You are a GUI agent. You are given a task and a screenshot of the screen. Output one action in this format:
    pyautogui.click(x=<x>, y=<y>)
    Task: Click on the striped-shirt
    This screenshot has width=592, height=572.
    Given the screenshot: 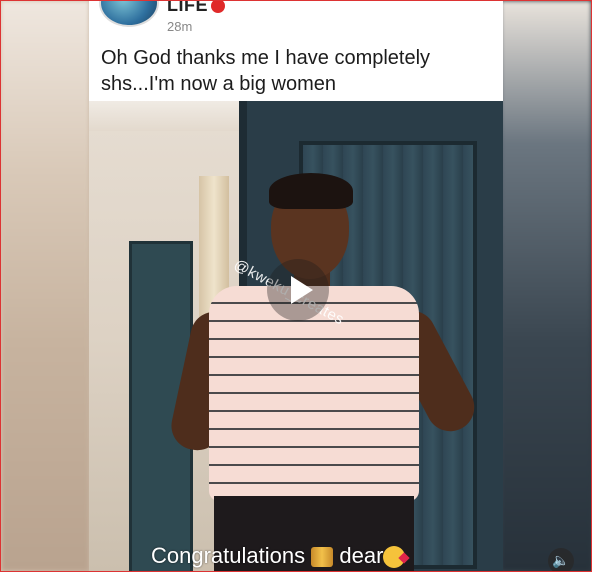 What is the action you would take?
    pyautogui.click(x=314, y=393)
    